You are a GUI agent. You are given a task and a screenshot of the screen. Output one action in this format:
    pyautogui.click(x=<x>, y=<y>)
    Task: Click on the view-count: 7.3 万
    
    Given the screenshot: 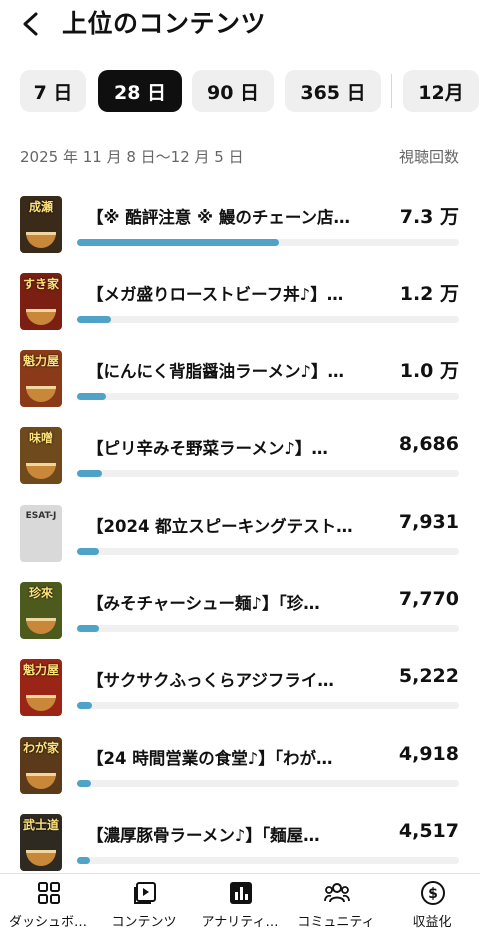 What is the action you would take?
    pyautogui.click(x=429, y=217)
    